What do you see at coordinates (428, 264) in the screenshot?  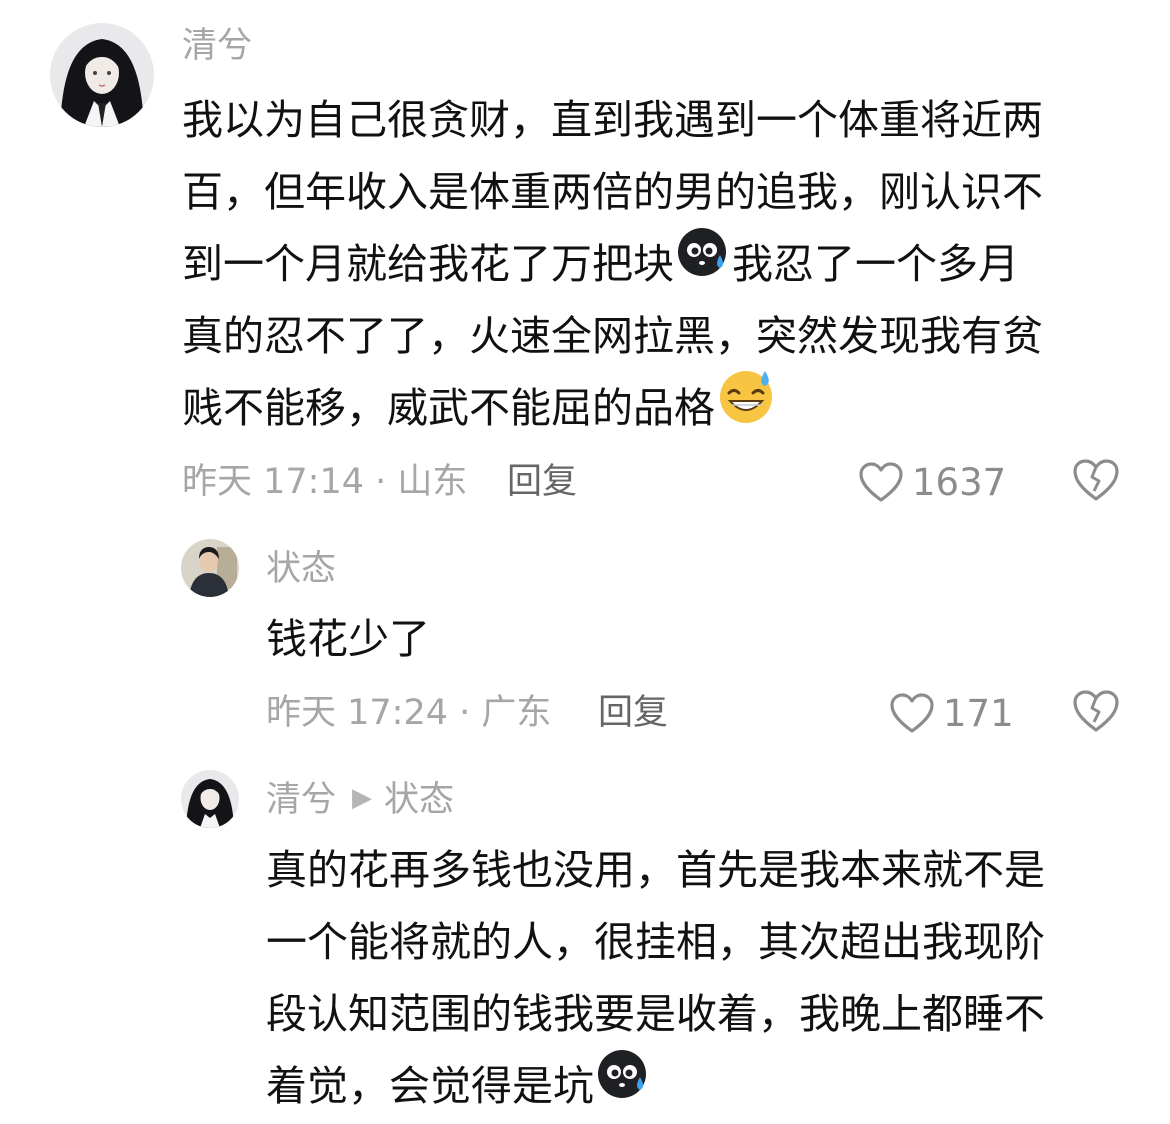 I see `comment-line-segment: 到一个月就给我花了万把块` at bounding box center [428, 264].